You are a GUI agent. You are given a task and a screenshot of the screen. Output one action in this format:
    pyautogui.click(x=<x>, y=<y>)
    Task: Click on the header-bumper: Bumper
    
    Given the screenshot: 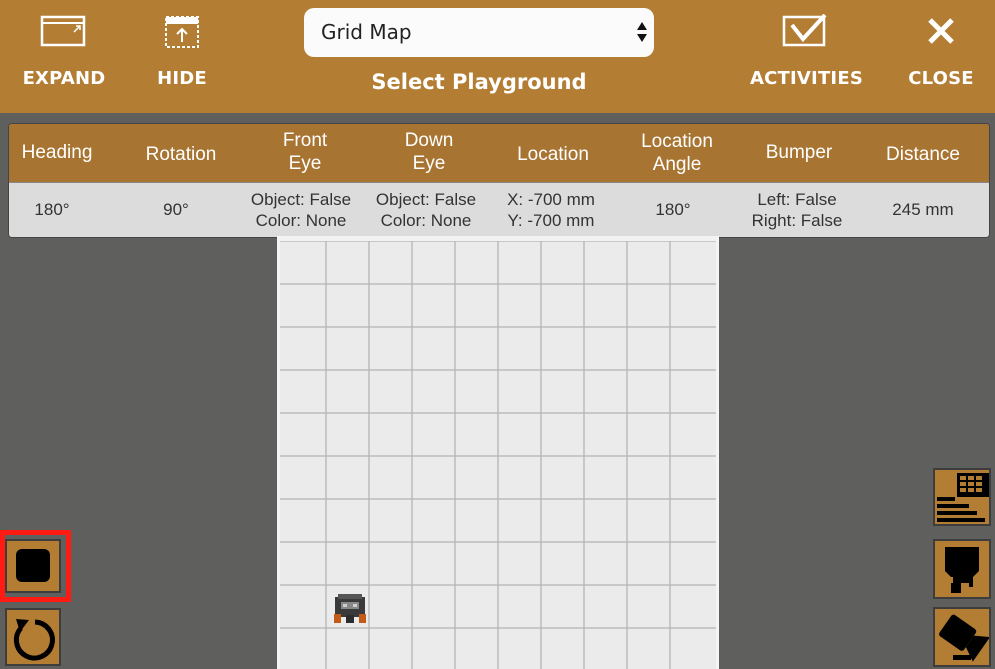 What is the action you would take?
    pyautogui.click(x=799, y=152)
    